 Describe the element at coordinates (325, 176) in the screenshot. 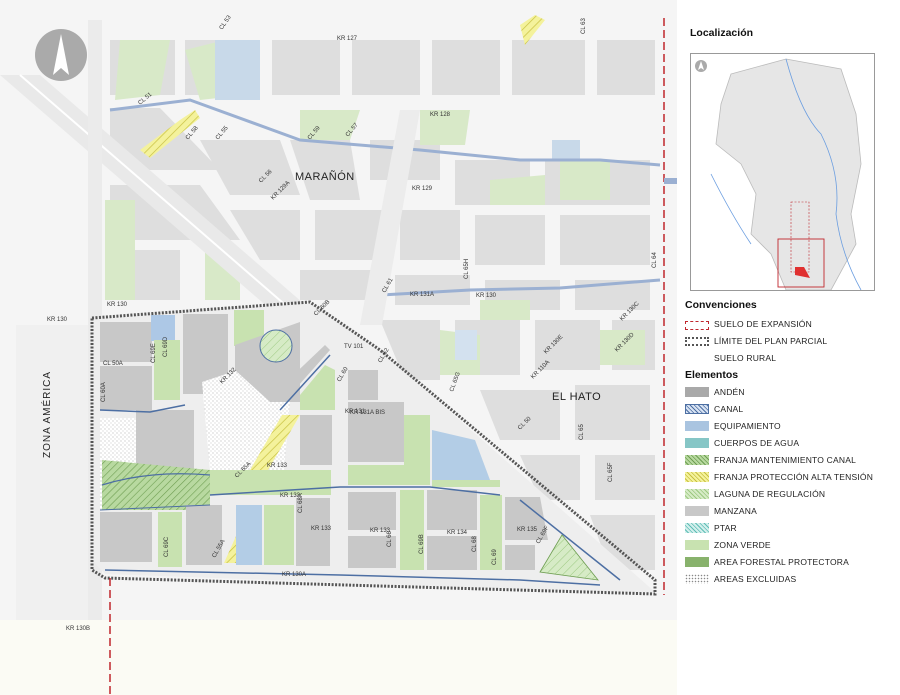

I see `neighborhood-maranon: MARAÑÓN` at that location.